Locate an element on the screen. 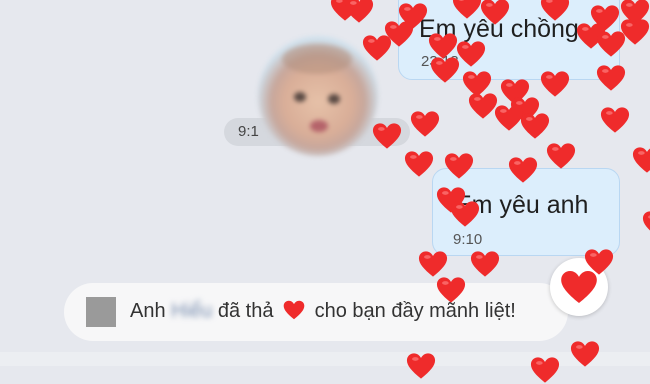 The width and height of the screenshot is (650, 384). notice-suffix: cho bạn đầy mãnh liệt! is located at coordinates (415, 311).